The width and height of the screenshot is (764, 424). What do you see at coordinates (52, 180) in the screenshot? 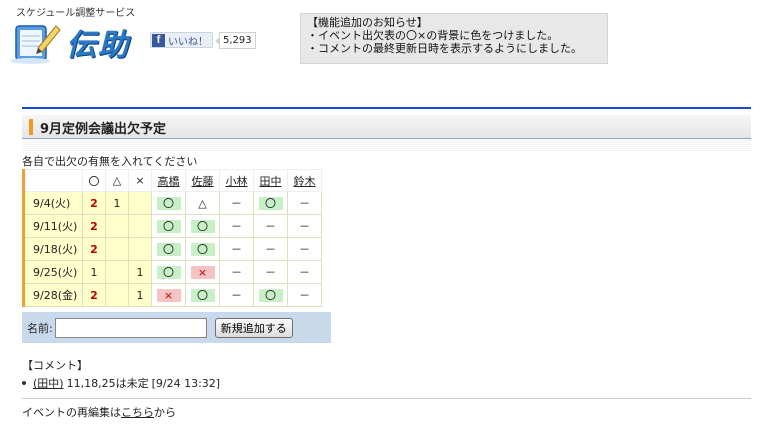
I see `header-date` at bounding box center [52, 180].